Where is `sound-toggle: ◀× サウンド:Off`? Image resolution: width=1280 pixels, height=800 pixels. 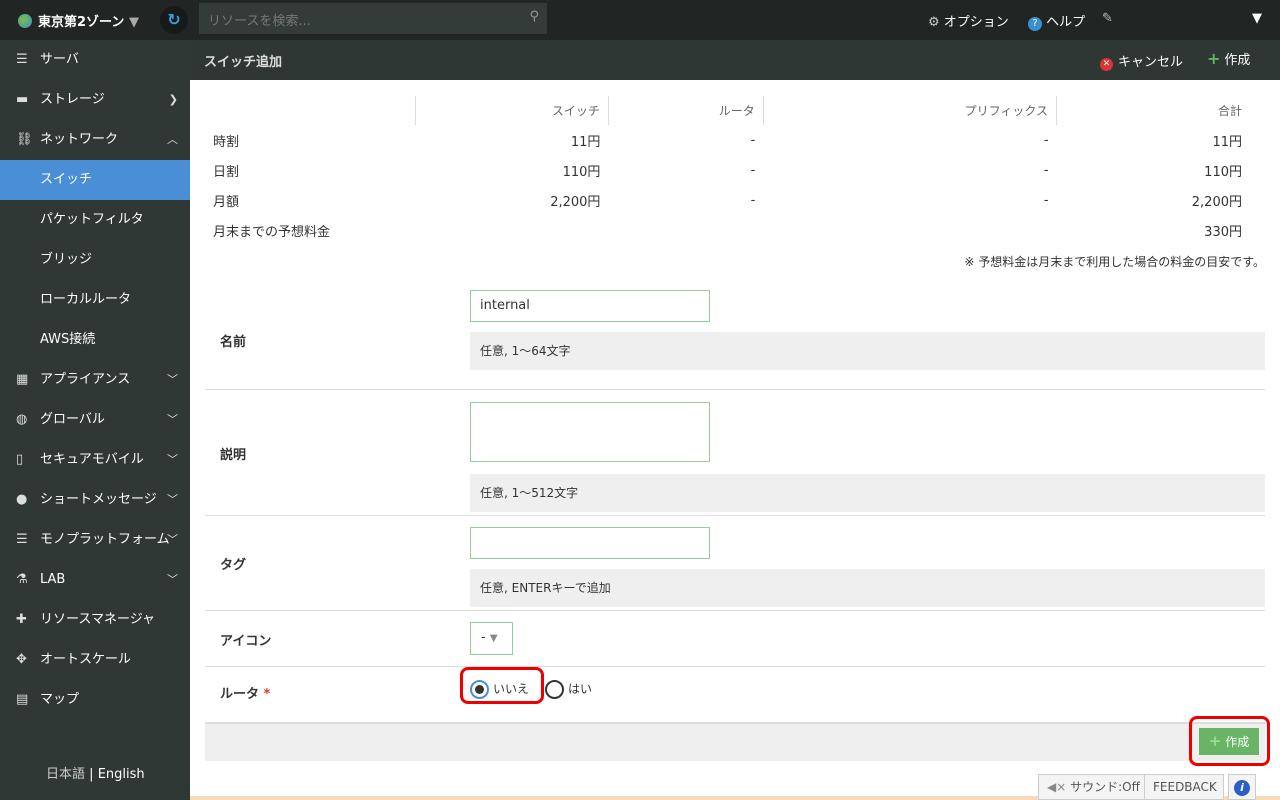 sound-toggle: ◀× サウンド:Off is located at coordinates (1093, 787).